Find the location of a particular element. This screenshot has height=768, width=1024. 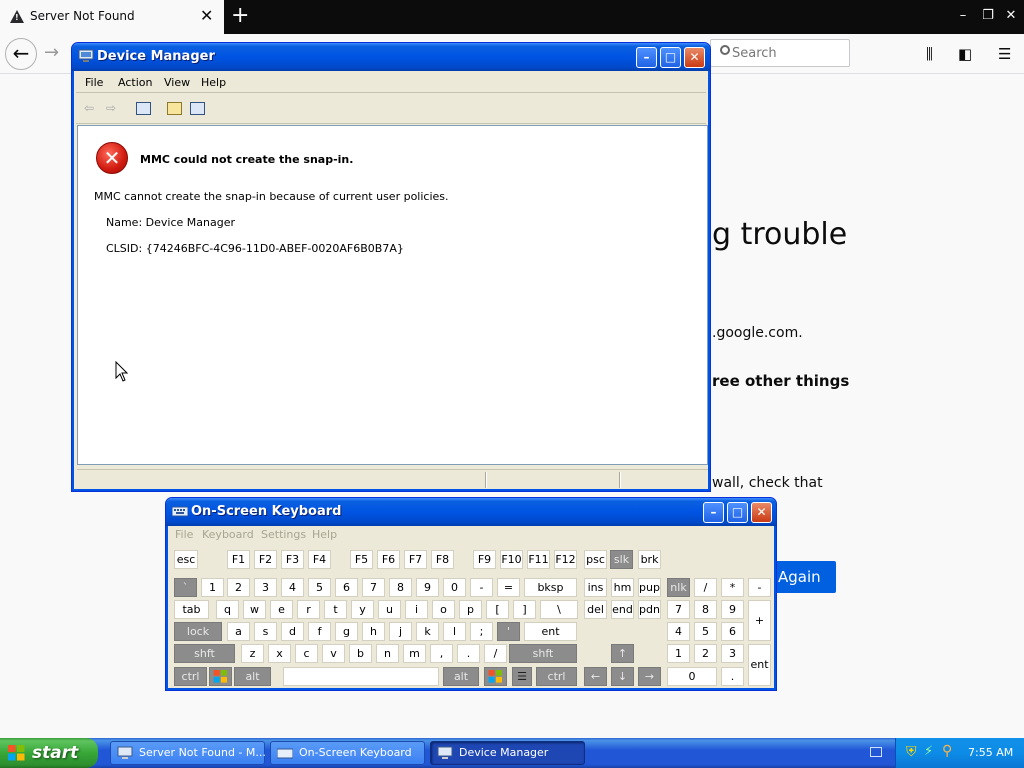

osk-key: 6 is located at coordinates (346, 587).